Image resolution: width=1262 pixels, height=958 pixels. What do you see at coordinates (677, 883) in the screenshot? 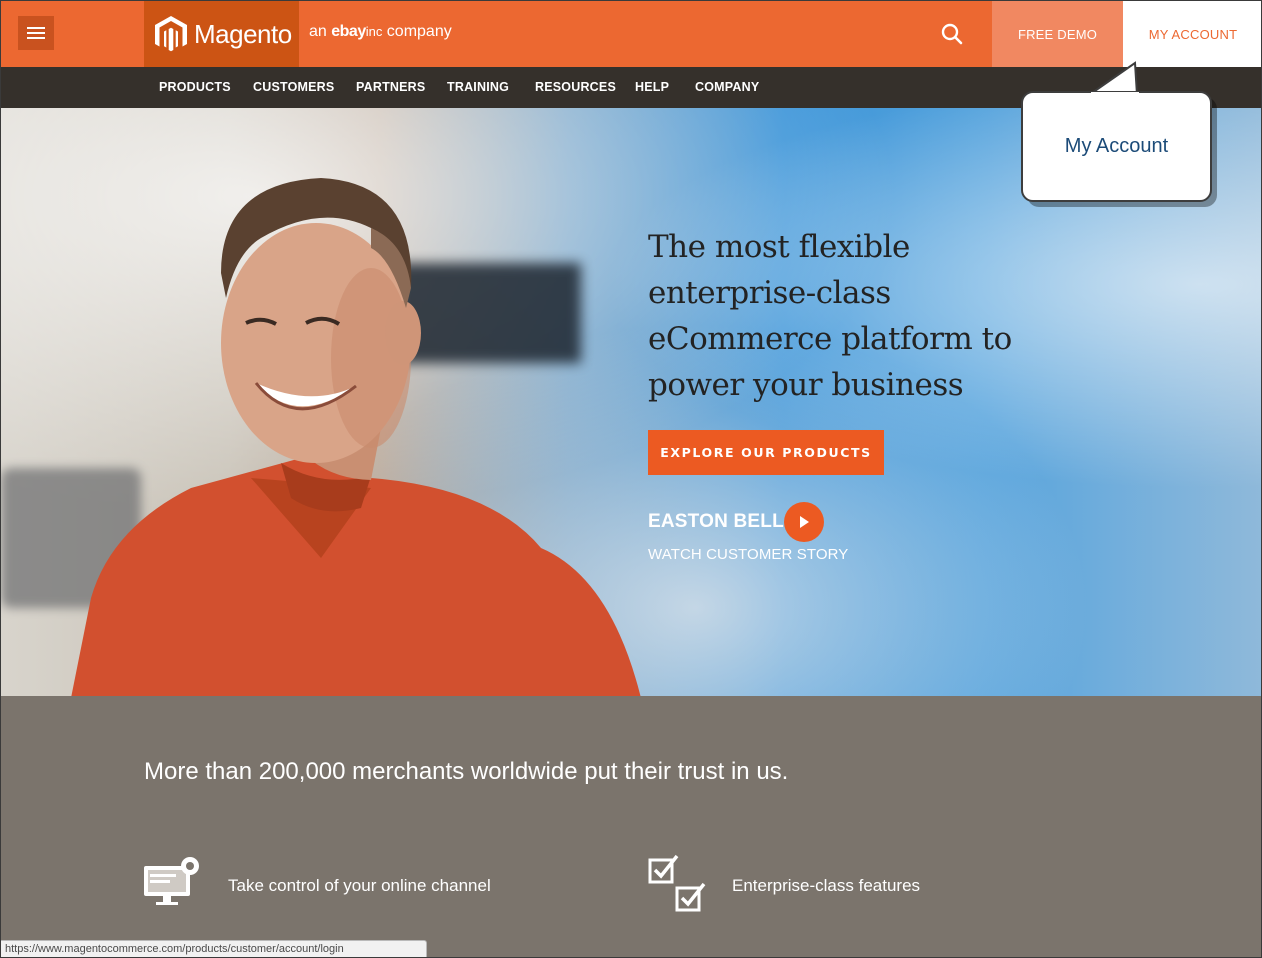
I see `checklist-icon` at bounding box center [677, 883].